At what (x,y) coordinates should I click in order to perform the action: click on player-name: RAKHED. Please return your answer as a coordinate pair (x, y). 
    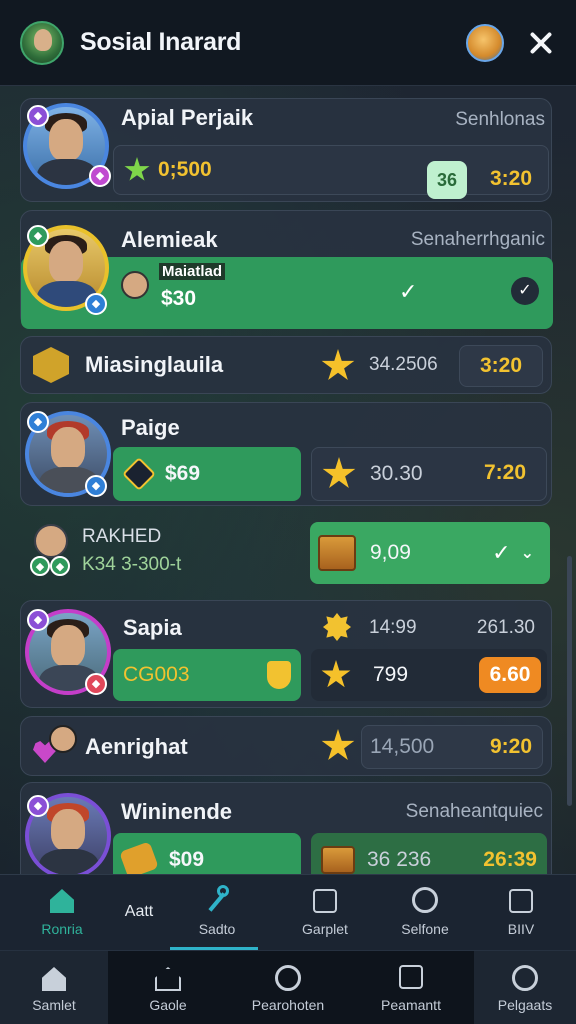
    Looking at the image, I should click on (122, 536).